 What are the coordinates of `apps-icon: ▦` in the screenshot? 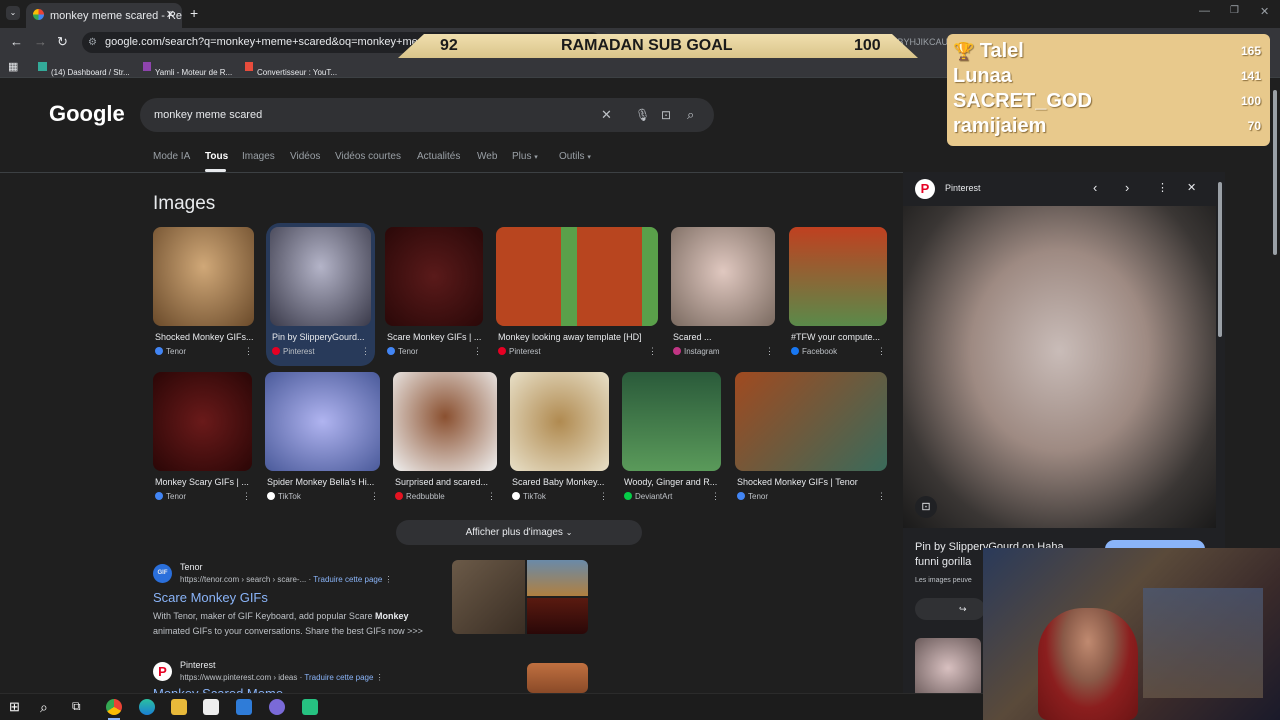 It's located at (13, 66).